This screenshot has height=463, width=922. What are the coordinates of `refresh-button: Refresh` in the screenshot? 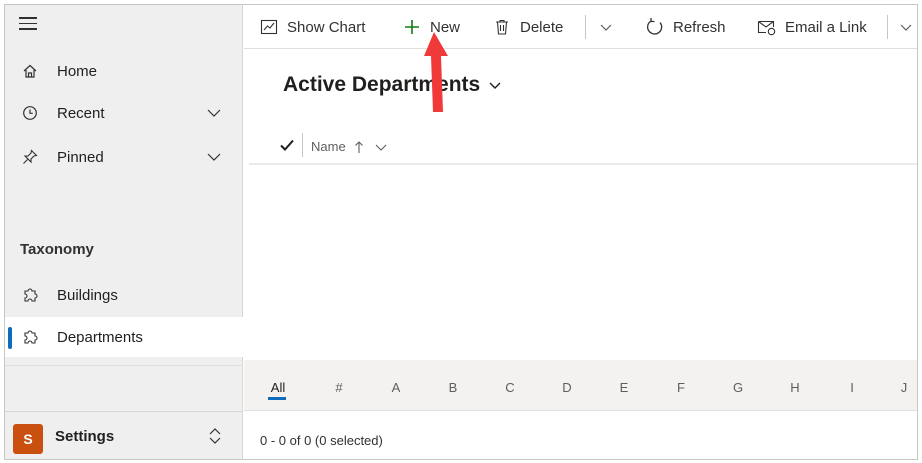 It's located at (685, 27).